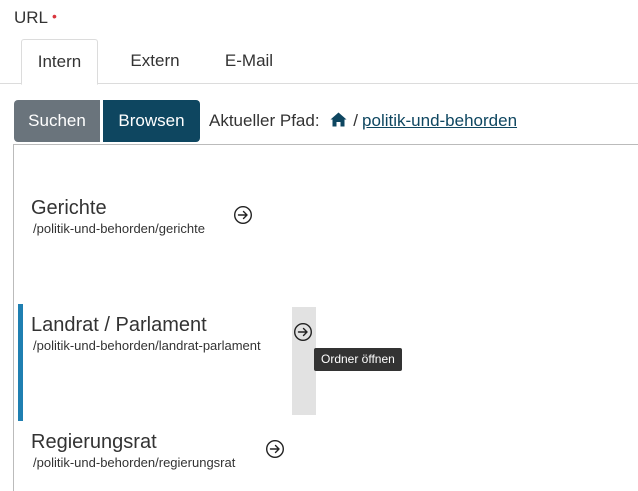 The height and width of the screenshot is (491, 638). I want to click on tab-extern: Extern, so click(155, 61).